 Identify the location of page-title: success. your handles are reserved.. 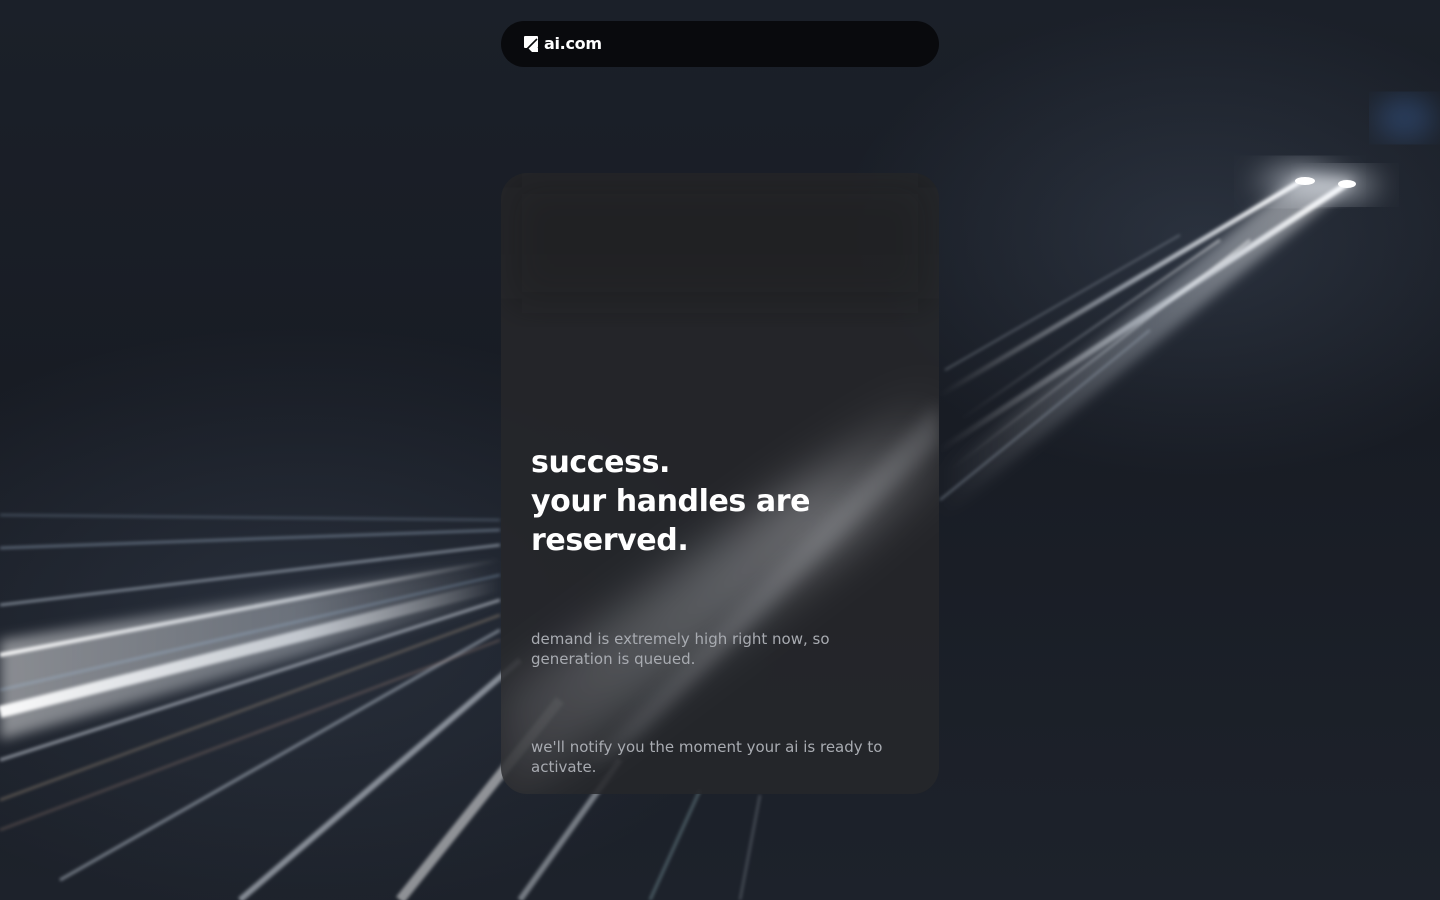
(721, 501).